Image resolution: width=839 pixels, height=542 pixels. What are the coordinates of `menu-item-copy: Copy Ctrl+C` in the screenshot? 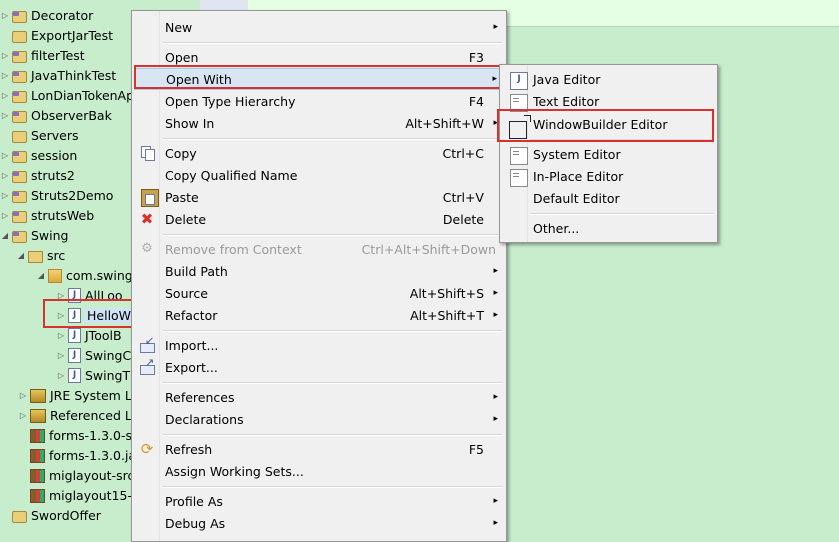 It's located at (319, 153).